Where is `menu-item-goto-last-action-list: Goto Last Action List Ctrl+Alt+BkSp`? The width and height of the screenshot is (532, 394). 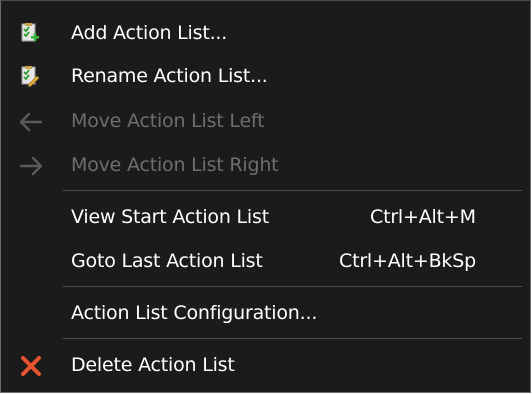
menu-item-goto-last-action-list: Goto Last Action List Ctrl+Alt+BkSp is located at coordinates (265, 262).